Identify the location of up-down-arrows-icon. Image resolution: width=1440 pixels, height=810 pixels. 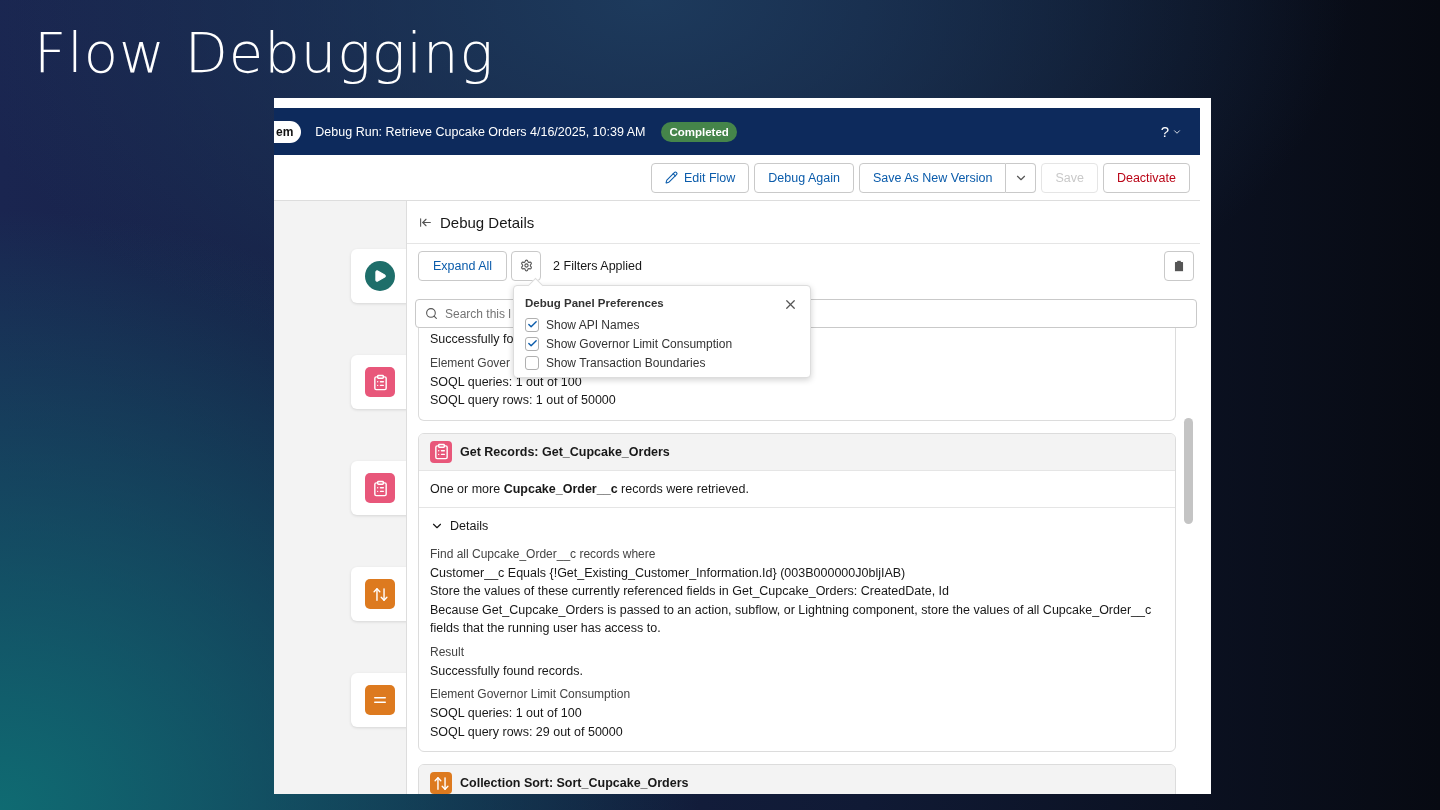
(380, 594).